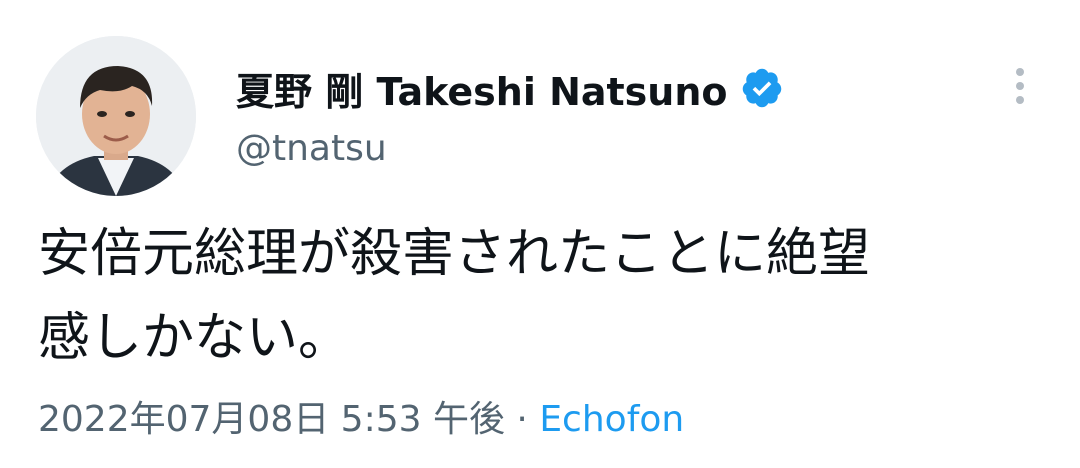 The image size is (1080, 468). What do you see at coordinates (454, 254) in the screenshot?
I see `tweet-text-line: 安倍元総理が殺害されたことに絶望` at bounding box center [454, 254].